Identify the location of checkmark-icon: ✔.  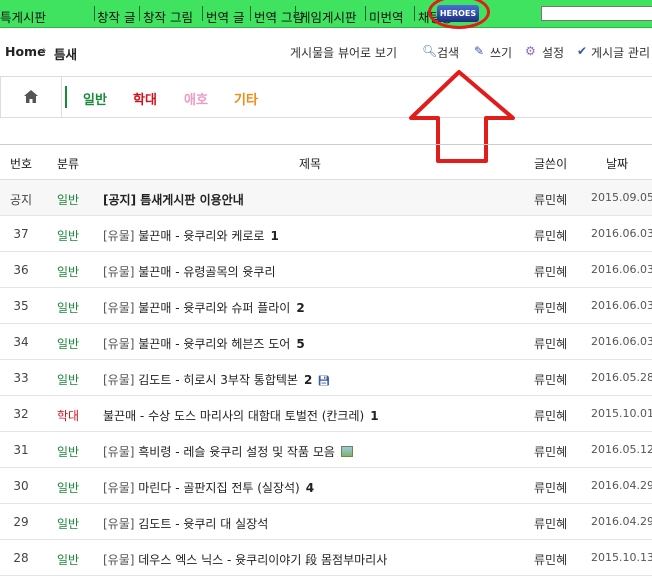
(582, 51).